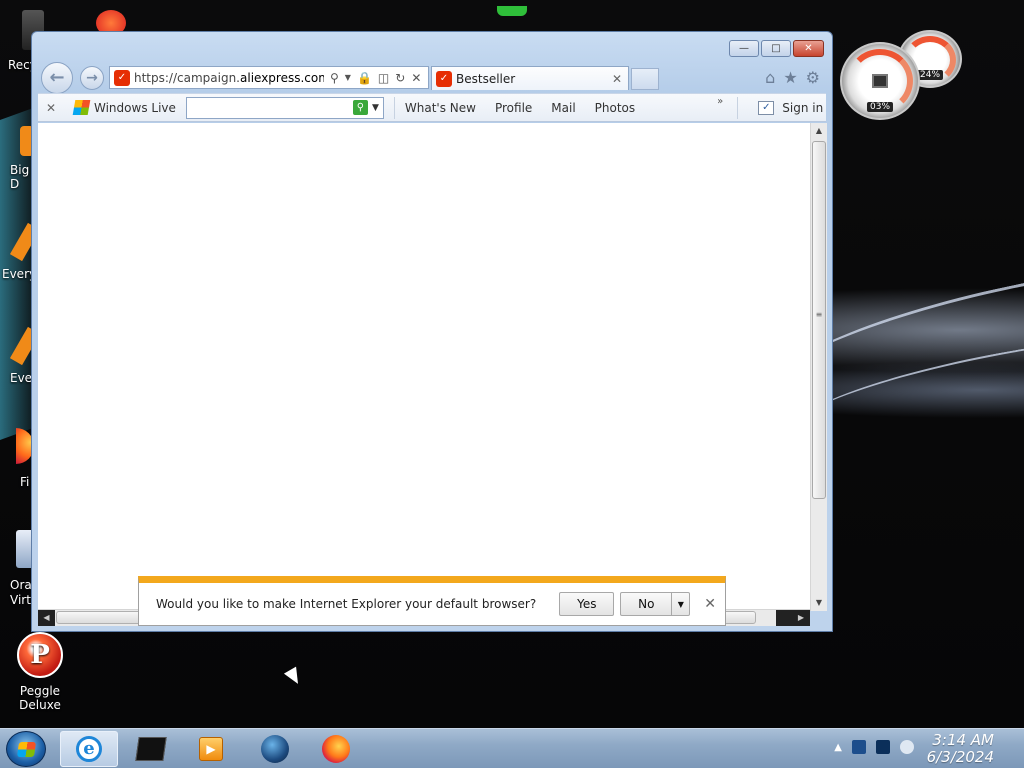 Image resolution: width=1024 pixels, height=768 pixels. What do you see at coordinates (880, 107) in the screenshot?
I see `cpu-percent: 03%` at bounding box center [880, 107].